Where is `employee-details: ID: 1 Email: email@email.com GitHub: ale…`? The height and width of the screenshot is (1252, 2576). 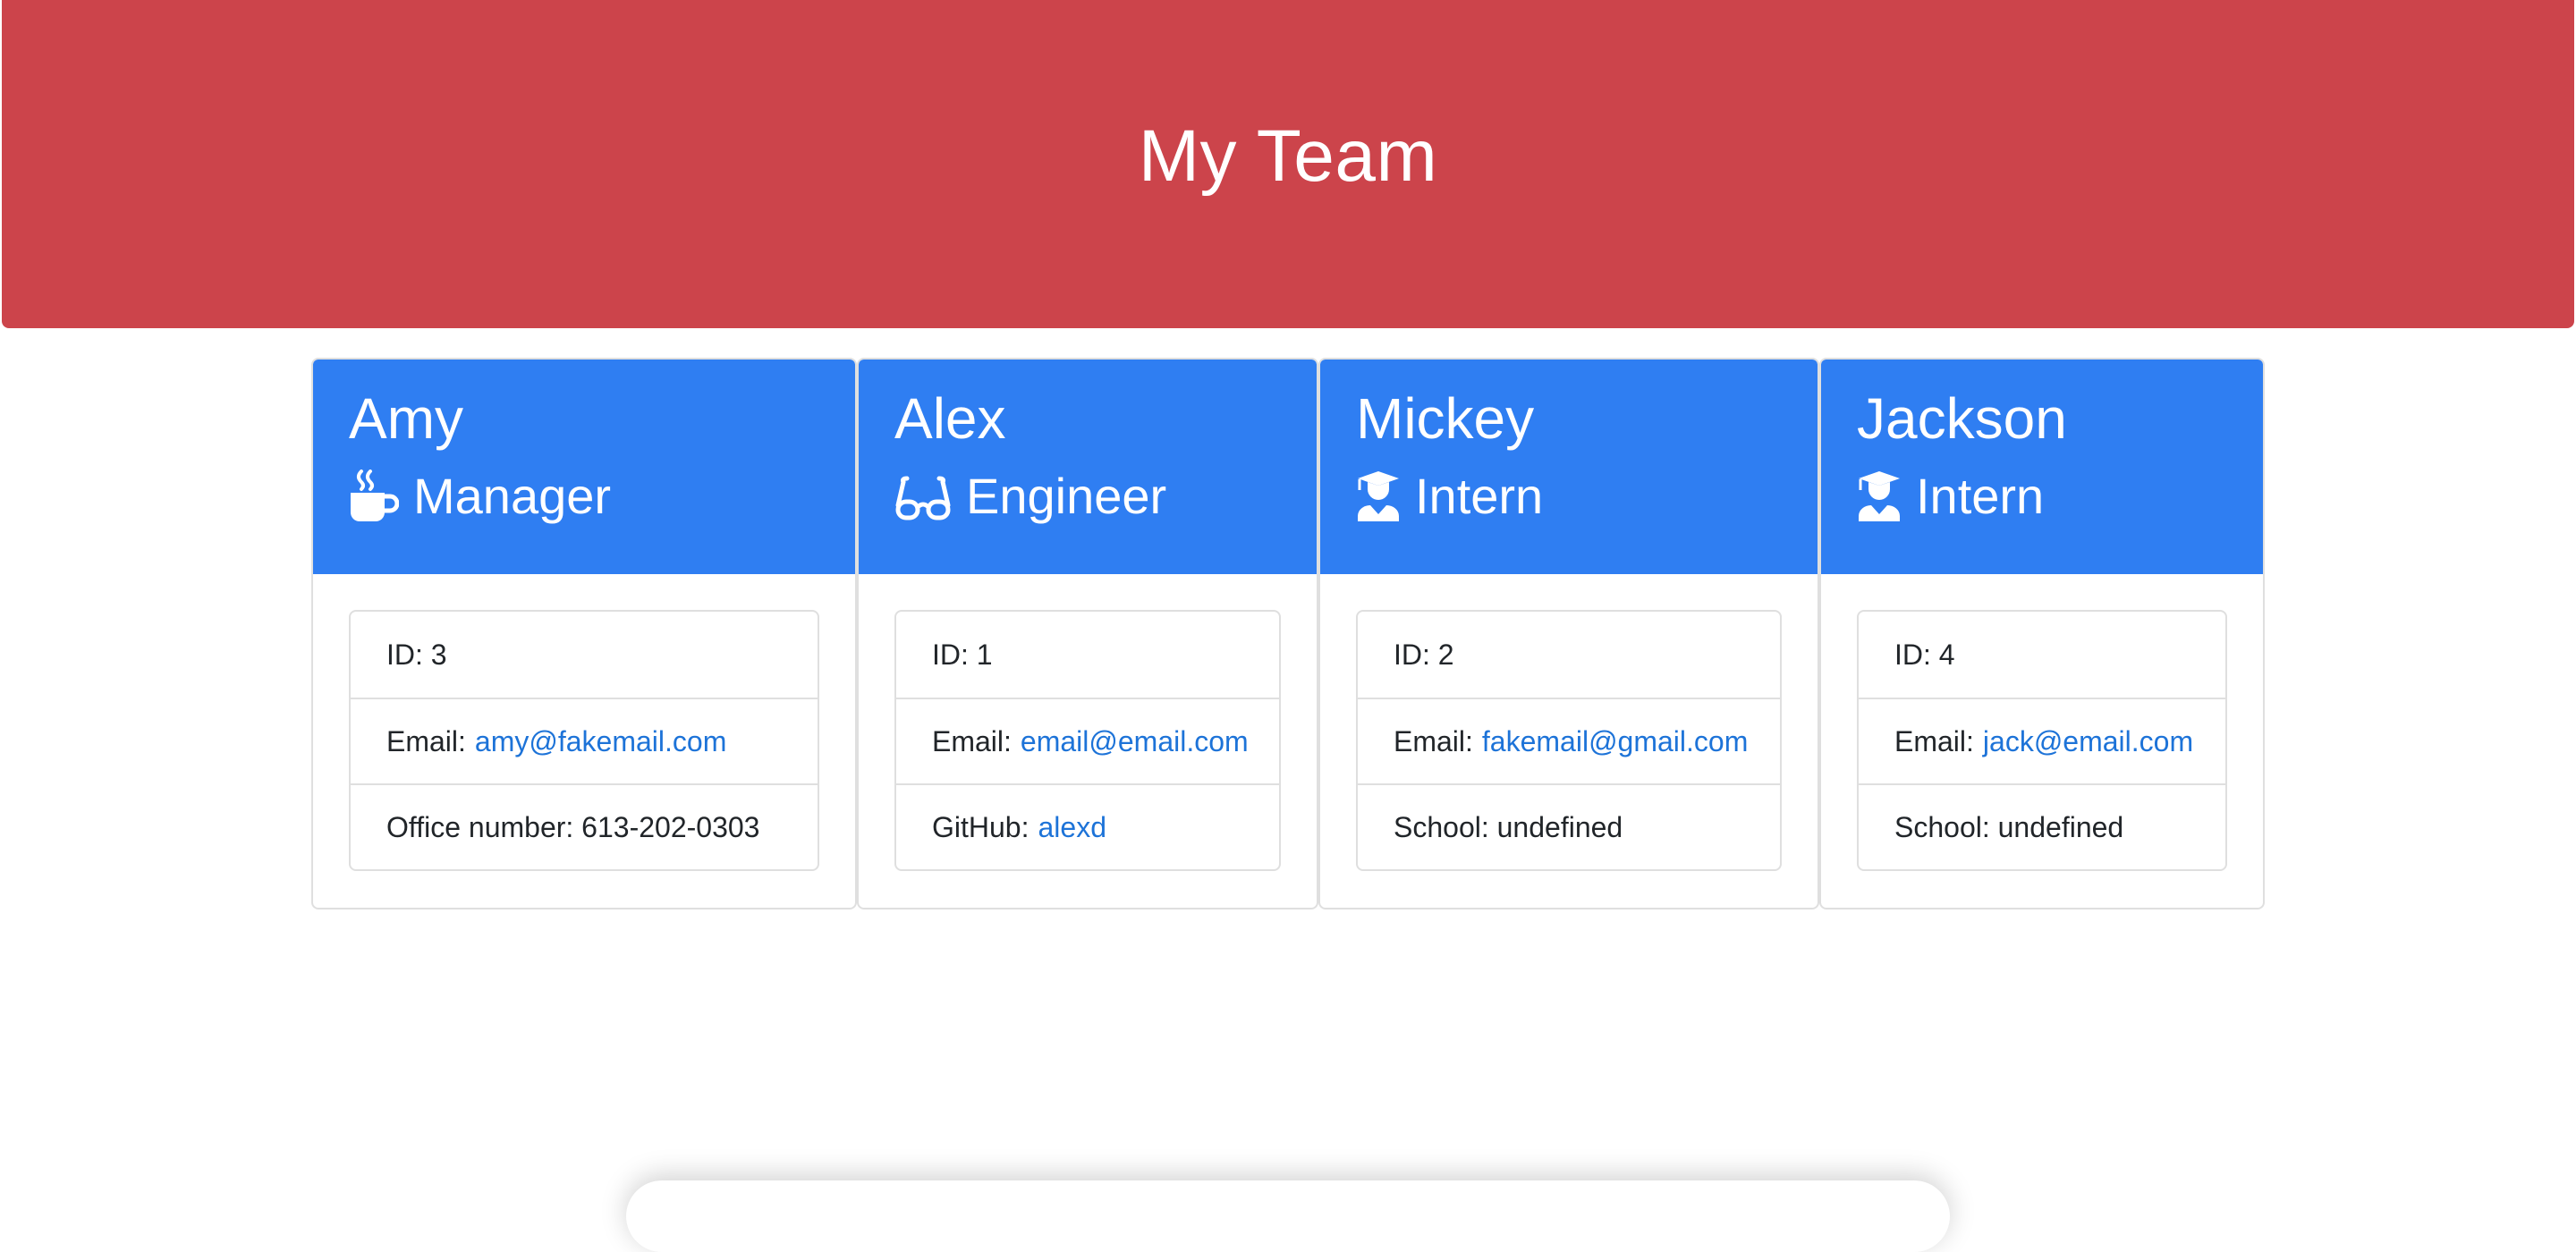 employee-details: ID: 1 Email: email@email.com GitHub: ale… is located at coordinates (1087, 741).